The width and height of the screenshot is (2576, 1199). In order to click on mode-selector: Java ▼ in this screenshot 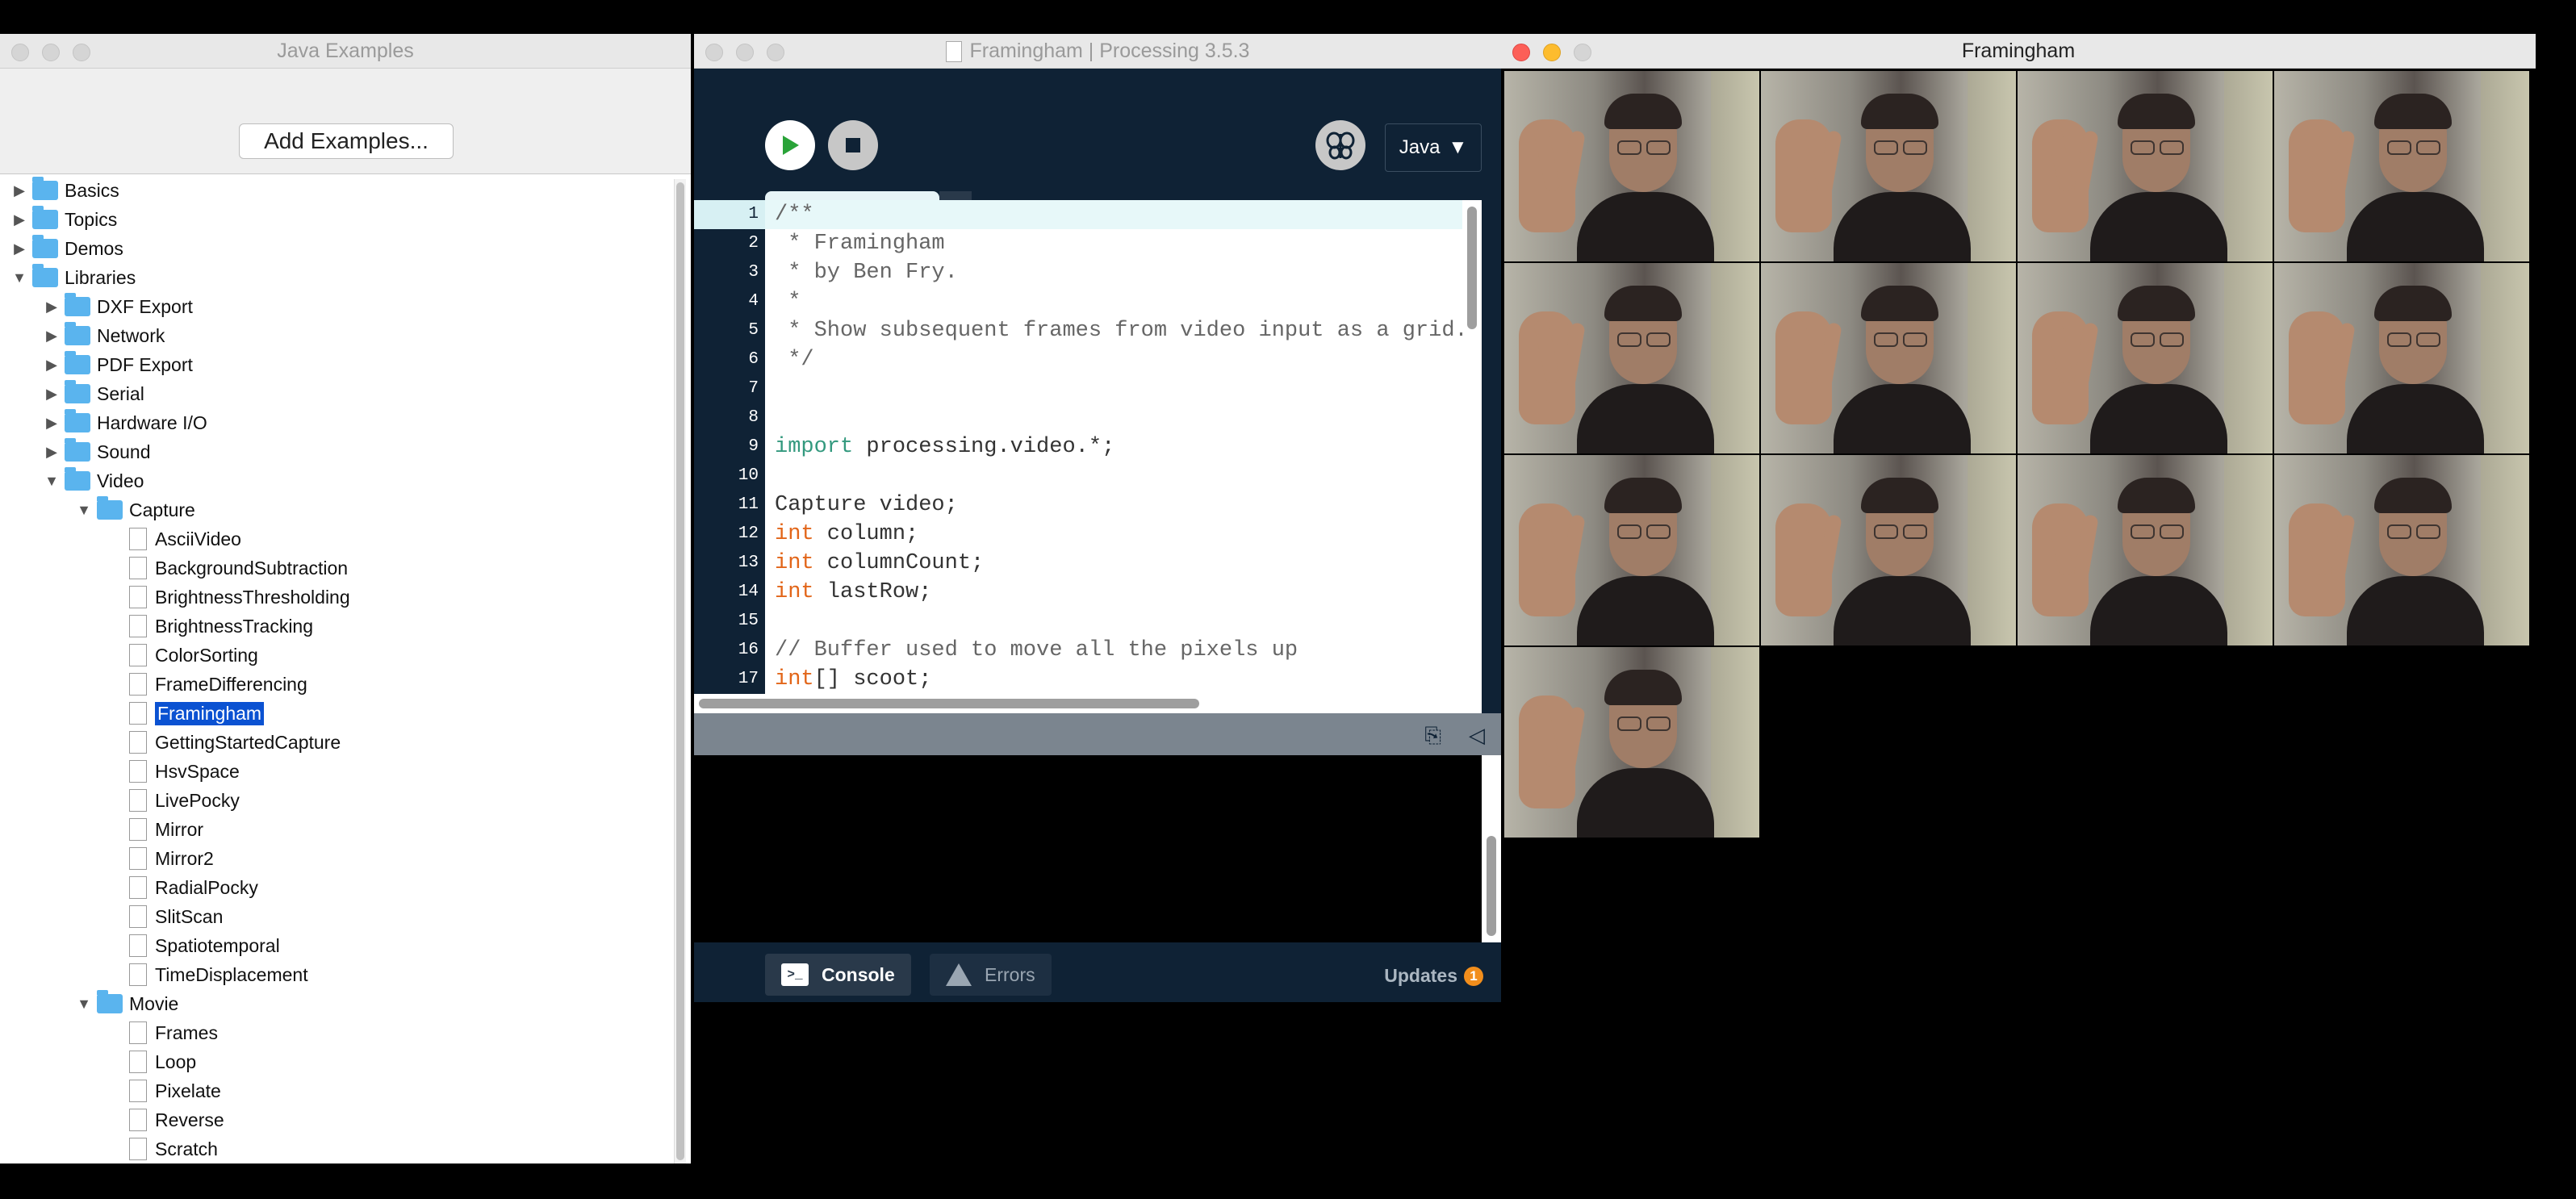, I will do `click(1433, 148)`.